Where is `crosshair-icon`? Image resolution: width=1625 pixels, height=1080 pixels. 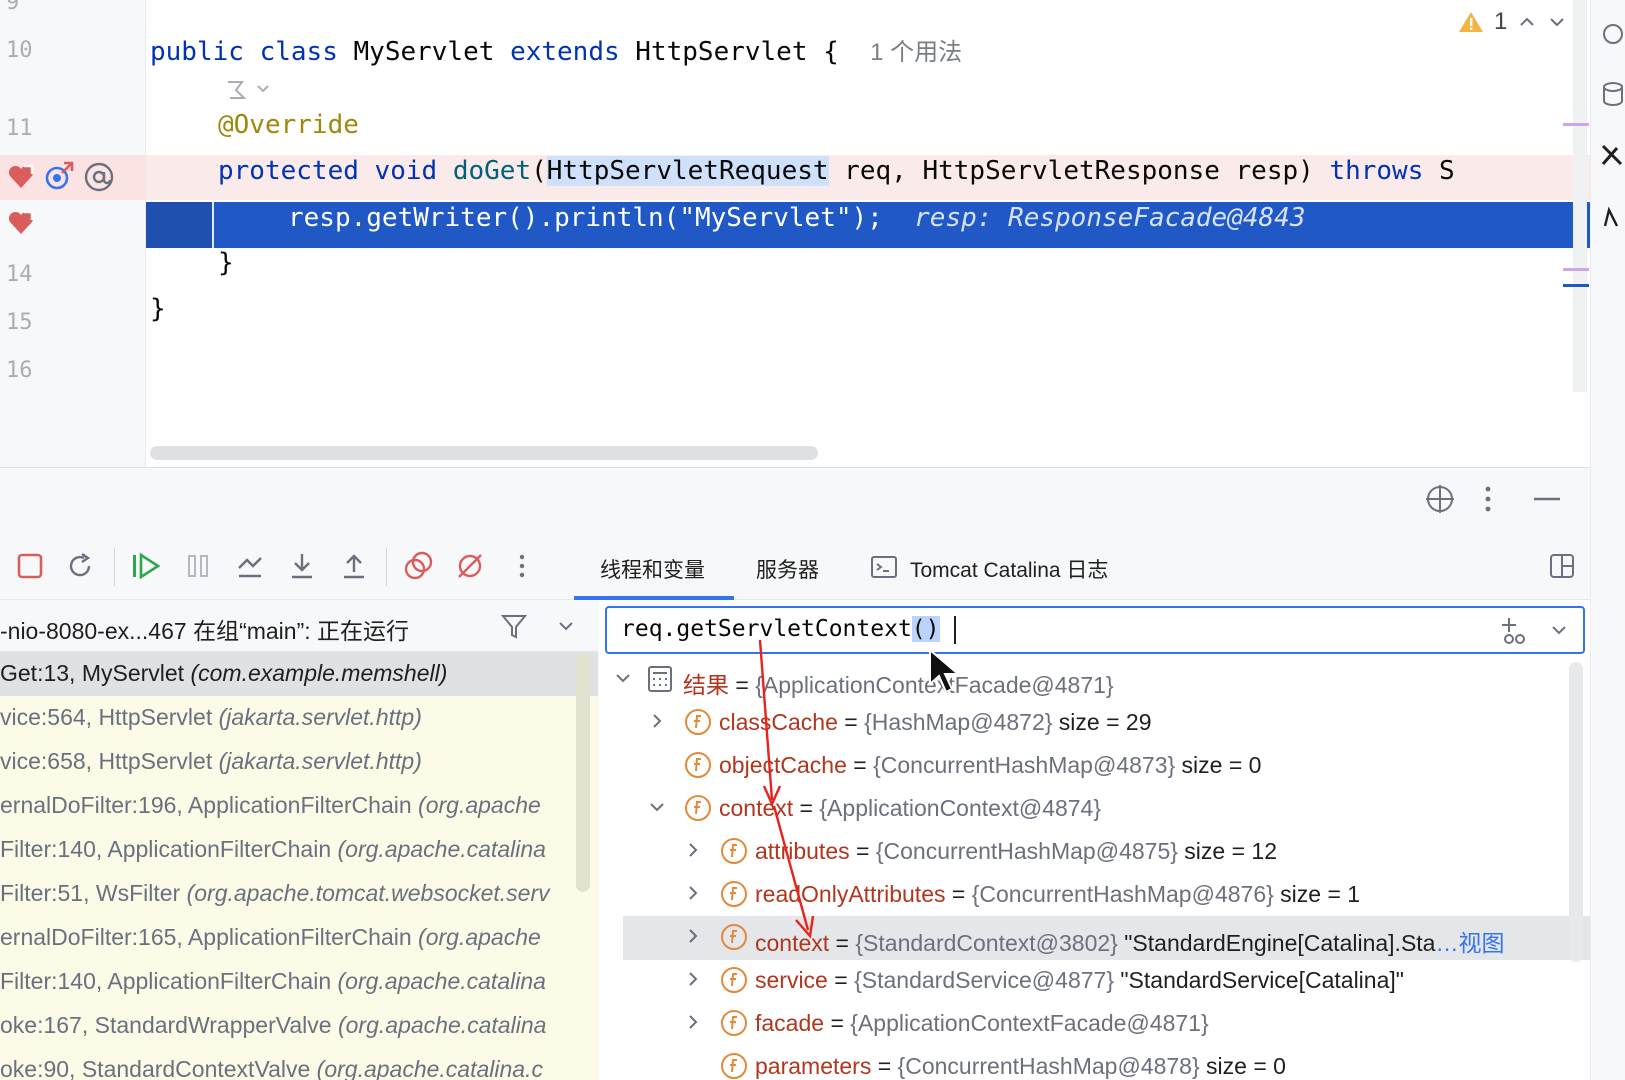 crosshair-icon is located at coordinates (1440, 499).